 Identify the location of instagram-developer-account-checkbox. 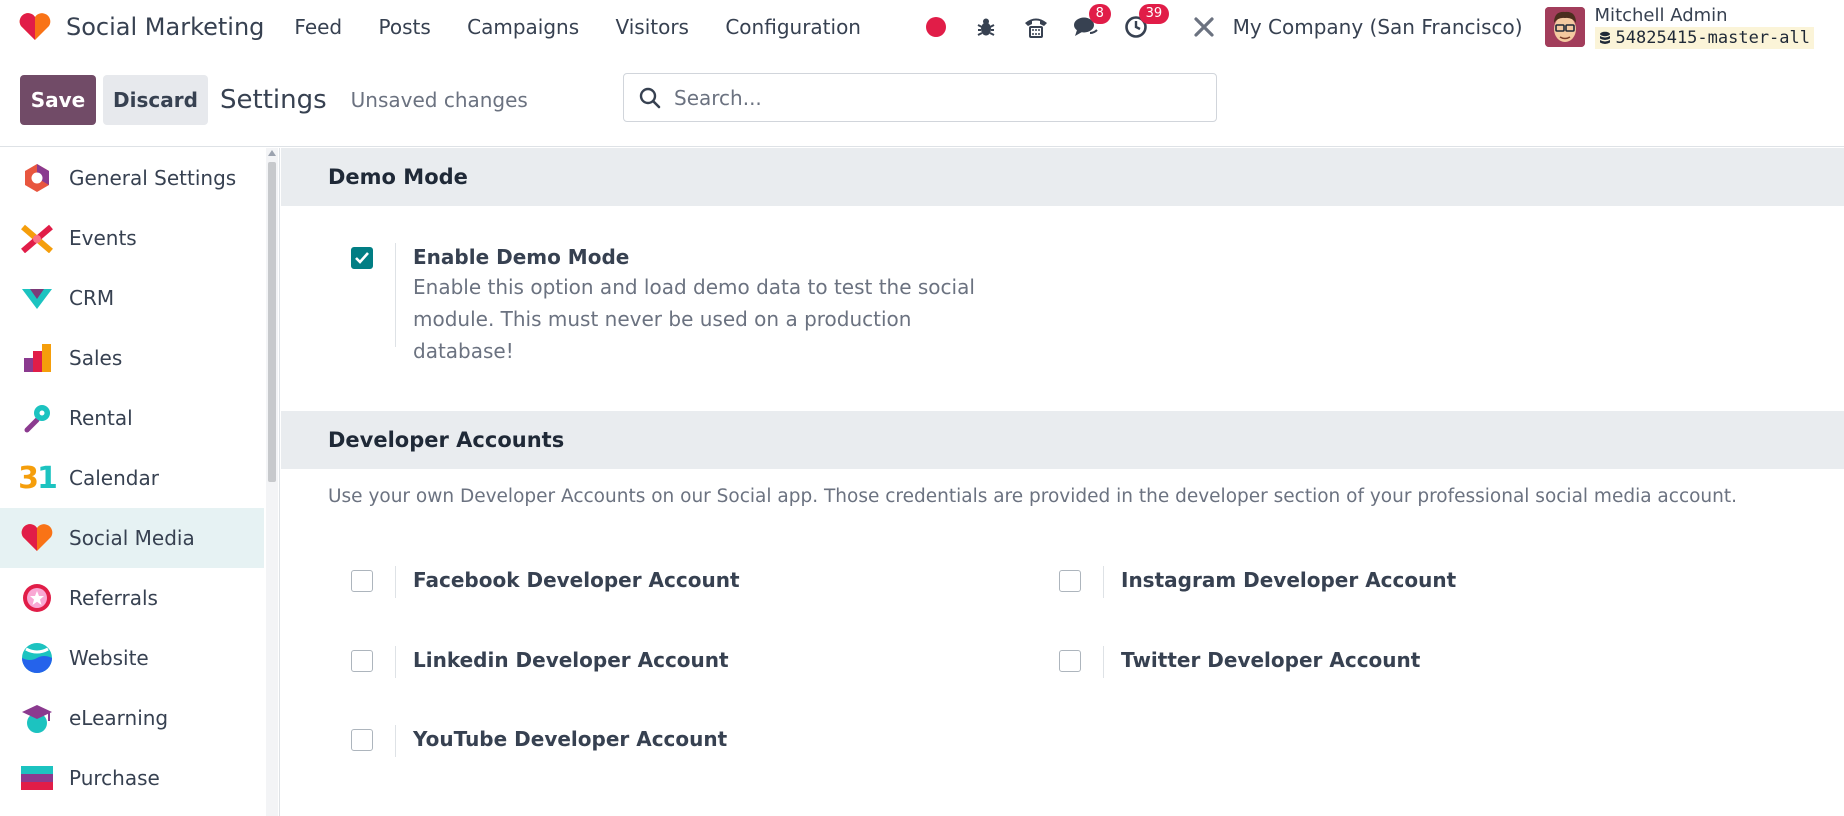
(1070, 581).